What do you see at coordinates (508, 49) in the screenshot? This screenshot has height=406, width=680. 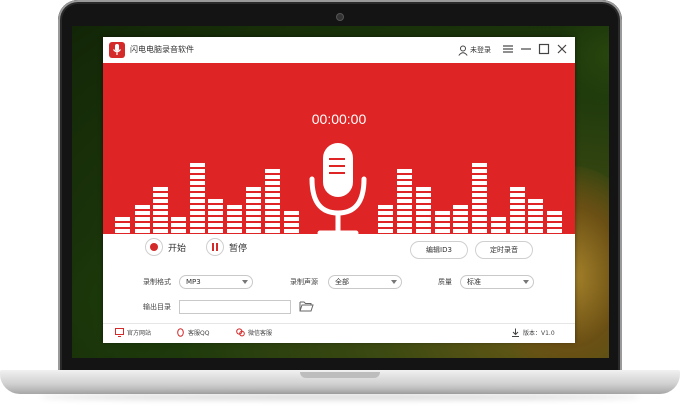 I see `menu-icon` at bounding box center [508, 49].